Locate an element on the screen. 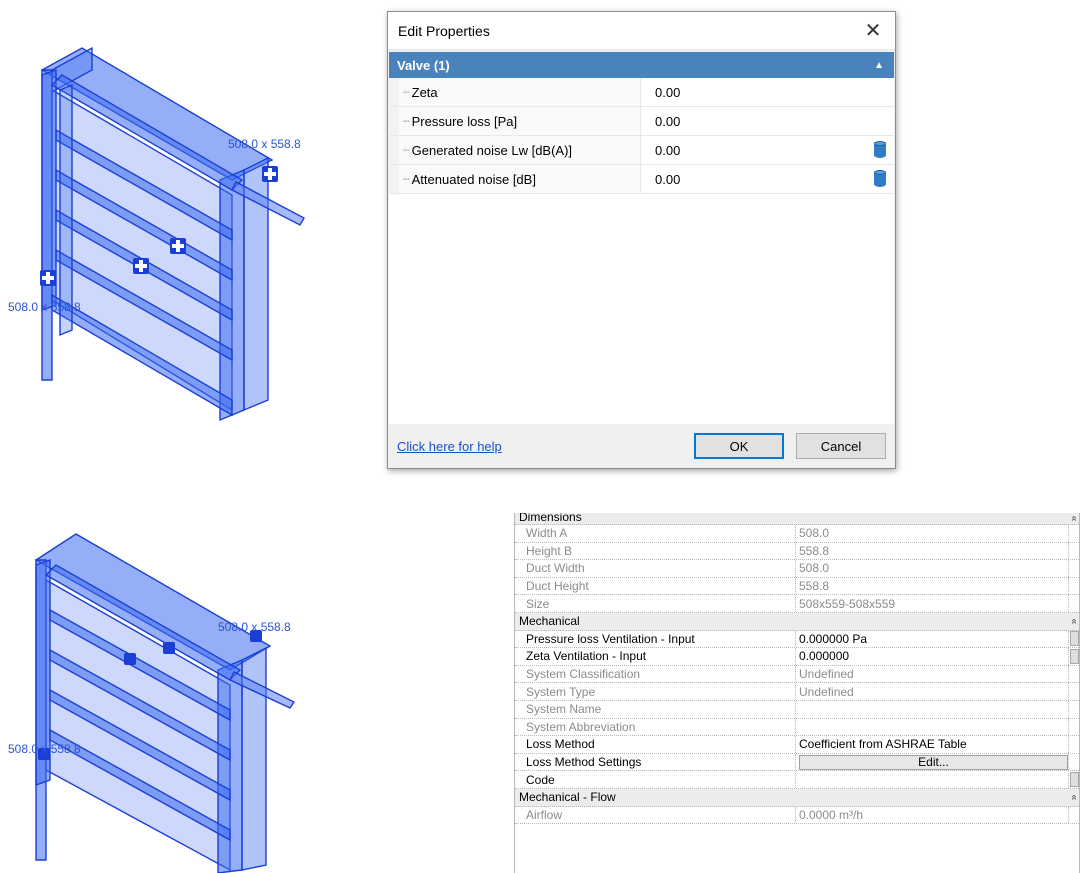 The height and width of the screenshot is (873, 1088). group-dimensions-label: Dimensions is located at coordinates (550, 518).